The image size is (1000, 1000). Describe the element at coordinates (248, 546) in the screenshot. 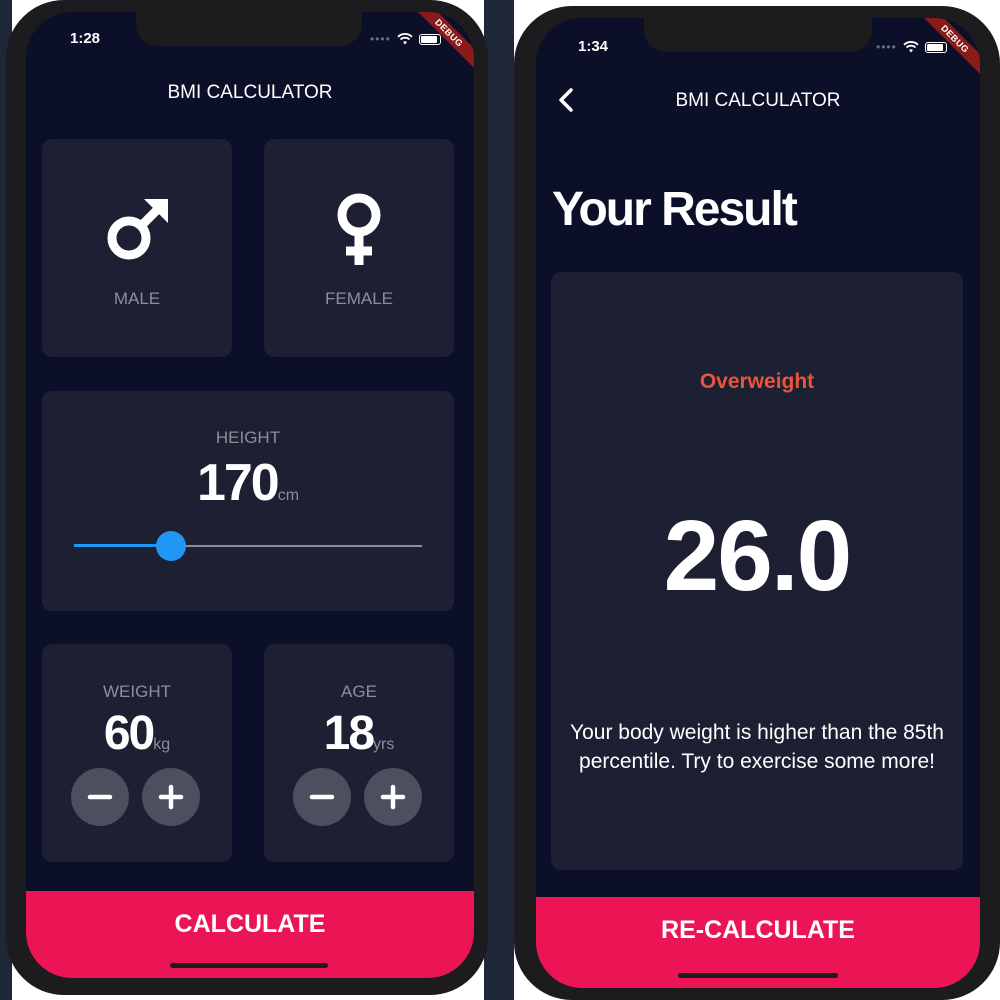

I see `height-slider` at that location.